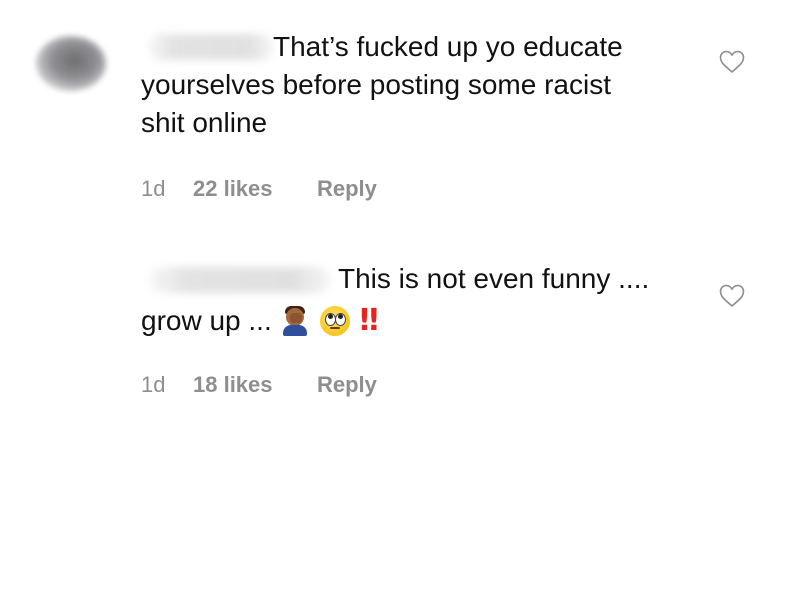  I want to click on likes-count: 22 likes, so click(255, 189).